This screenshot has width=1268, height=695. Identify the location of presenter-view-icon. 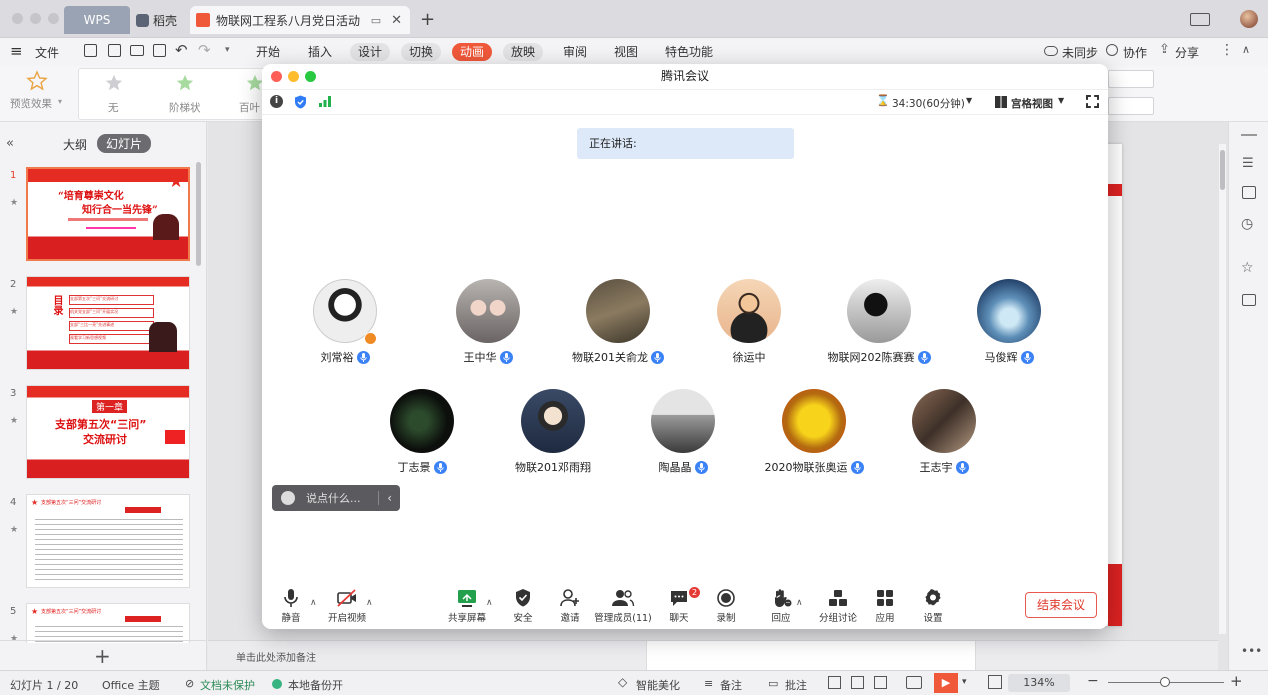
(914, 682).